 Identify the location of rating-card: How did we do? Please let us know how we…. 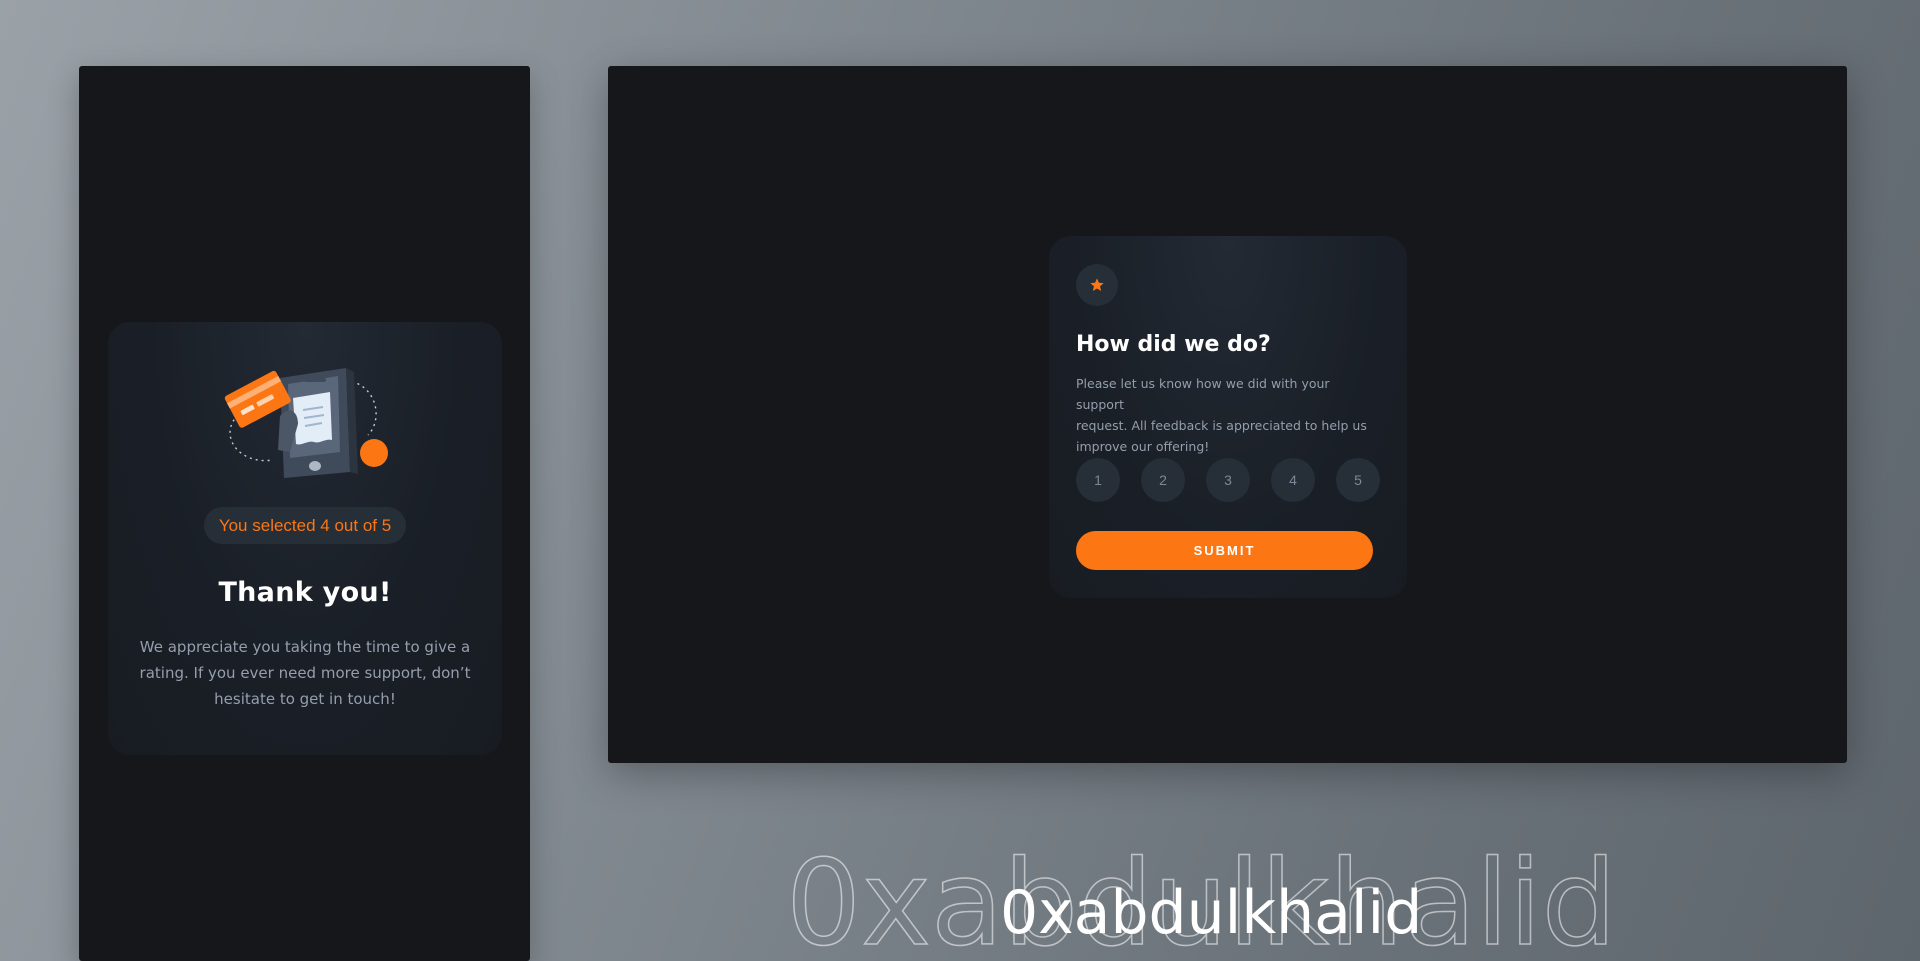
(1228, 417).